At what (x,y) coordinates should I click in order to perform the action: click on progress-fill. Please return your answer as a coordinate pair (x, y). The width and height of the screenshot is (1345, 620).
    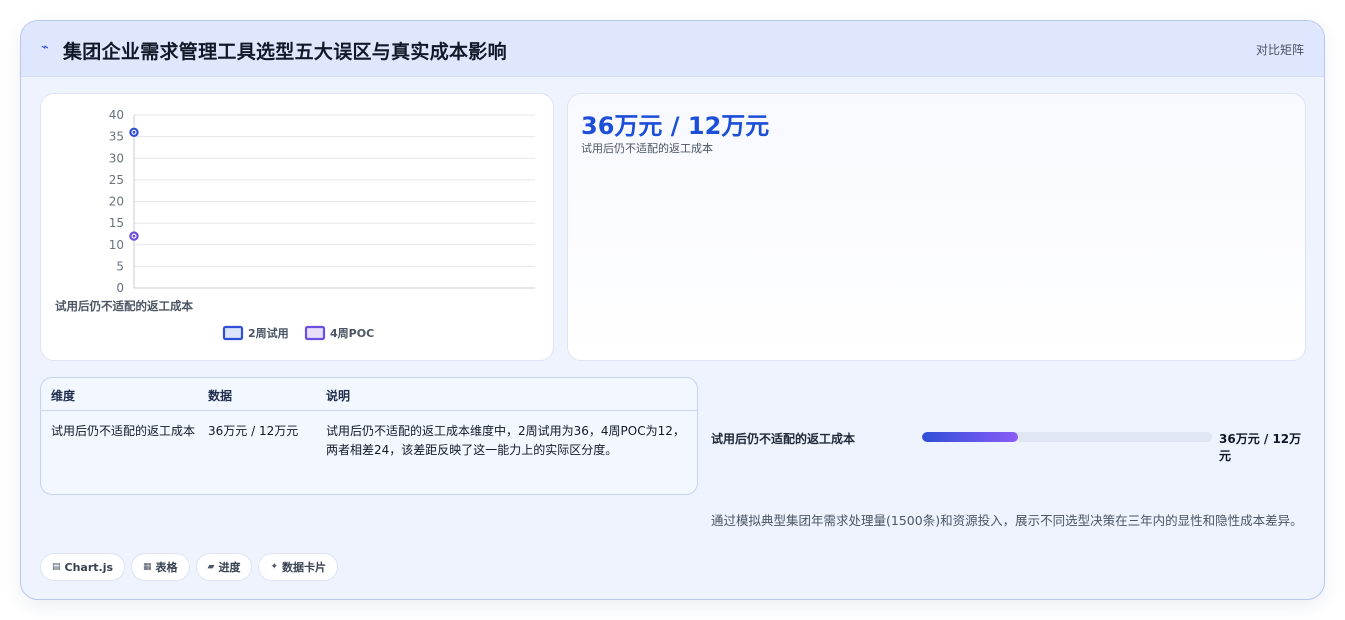
    Looking at the image, I should click on (970, 437).